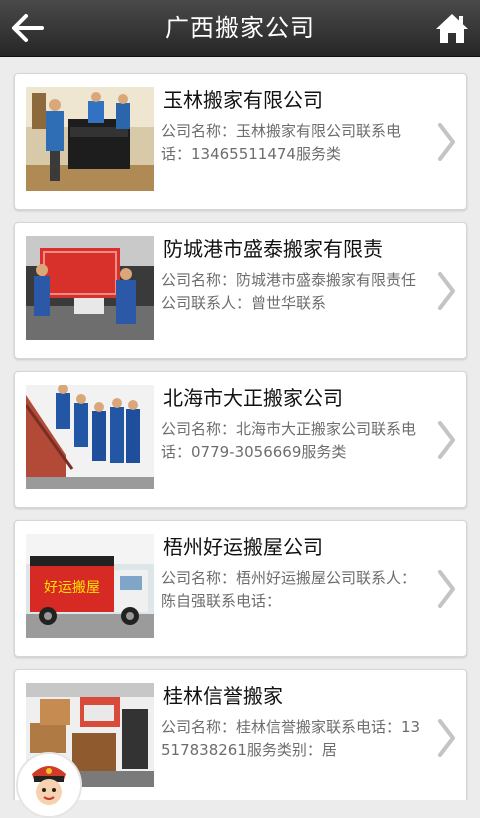 This screenshot has height=818, width=480. I want to click on truck-sign-text: 好运搬屋, so click(72, 588).